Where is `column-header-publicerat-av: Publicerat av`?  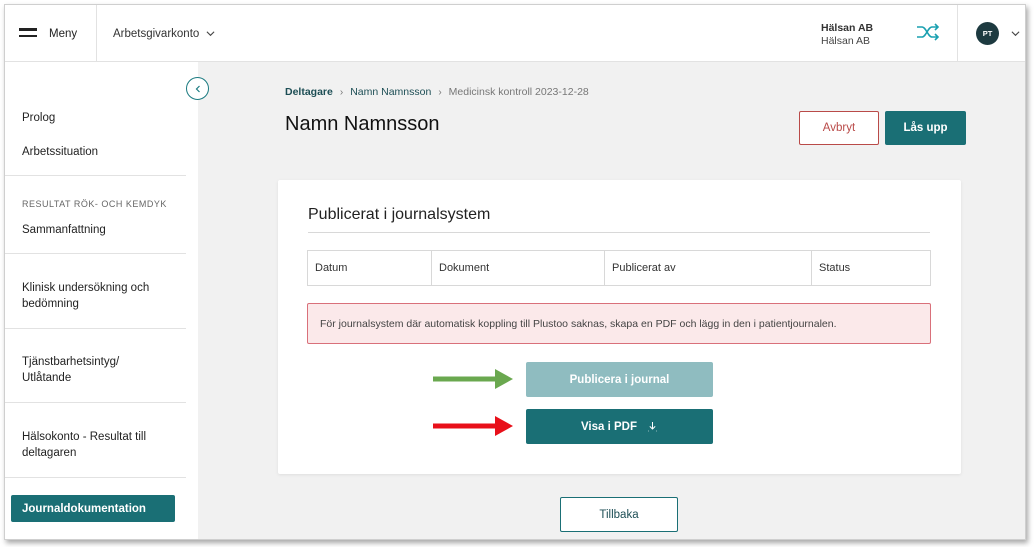 column-header-publicerat-av: Publicerat av is located at coordinates (708, 268).